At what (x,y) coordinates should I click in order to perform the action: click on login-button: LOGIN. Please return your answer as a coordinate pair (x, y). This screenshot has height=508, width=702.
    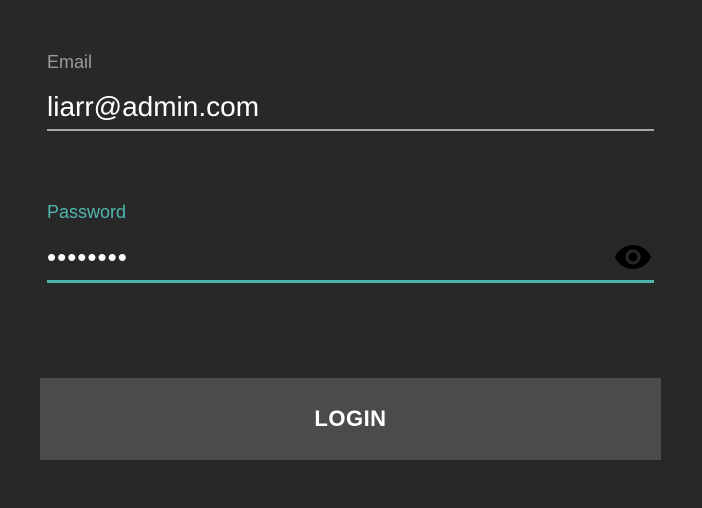
    Looking at the image, I should click on (350, 419).